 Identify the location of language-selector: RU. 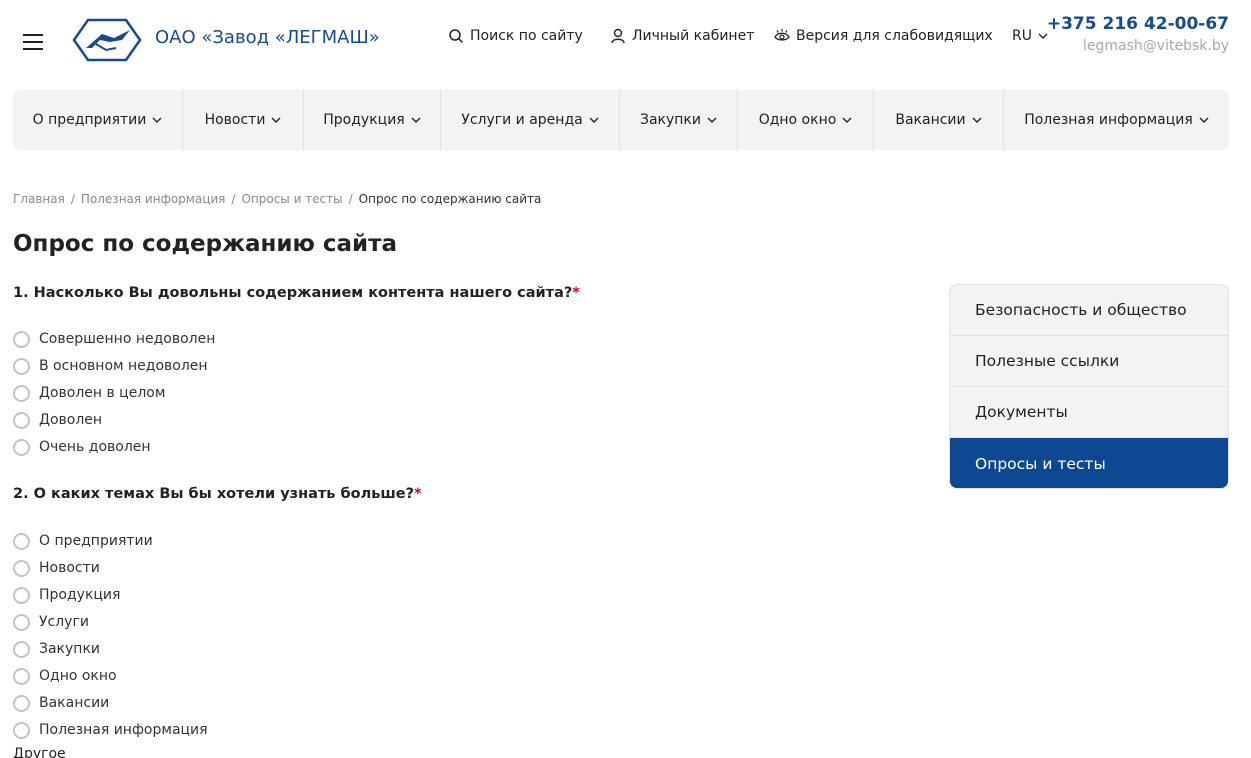
(1030, 36).